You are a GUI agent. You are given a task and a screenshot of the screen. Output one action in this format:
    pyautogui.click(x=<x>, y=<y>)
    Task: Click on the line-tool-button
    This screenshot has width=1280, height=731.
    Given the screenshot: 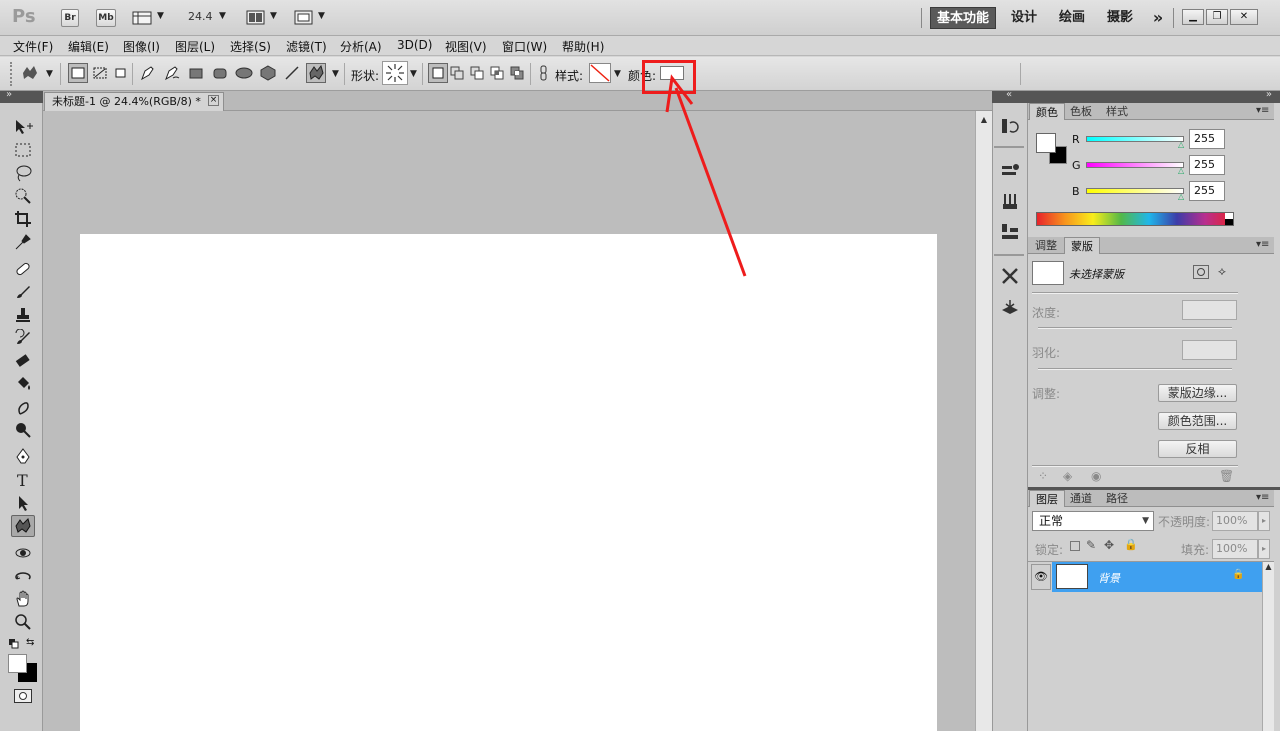 What is the action you would take?
    pyautogui.click(x=292, y=73)
    